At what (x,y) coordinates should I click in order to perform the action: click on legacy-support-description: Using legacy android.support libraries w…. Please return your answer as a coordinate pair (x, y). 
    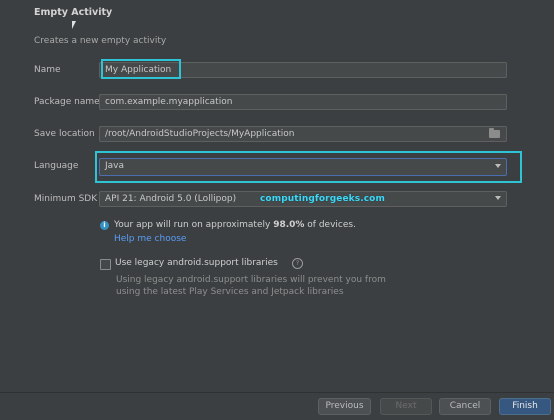
    Looking at the image, I should click on (251, 286).